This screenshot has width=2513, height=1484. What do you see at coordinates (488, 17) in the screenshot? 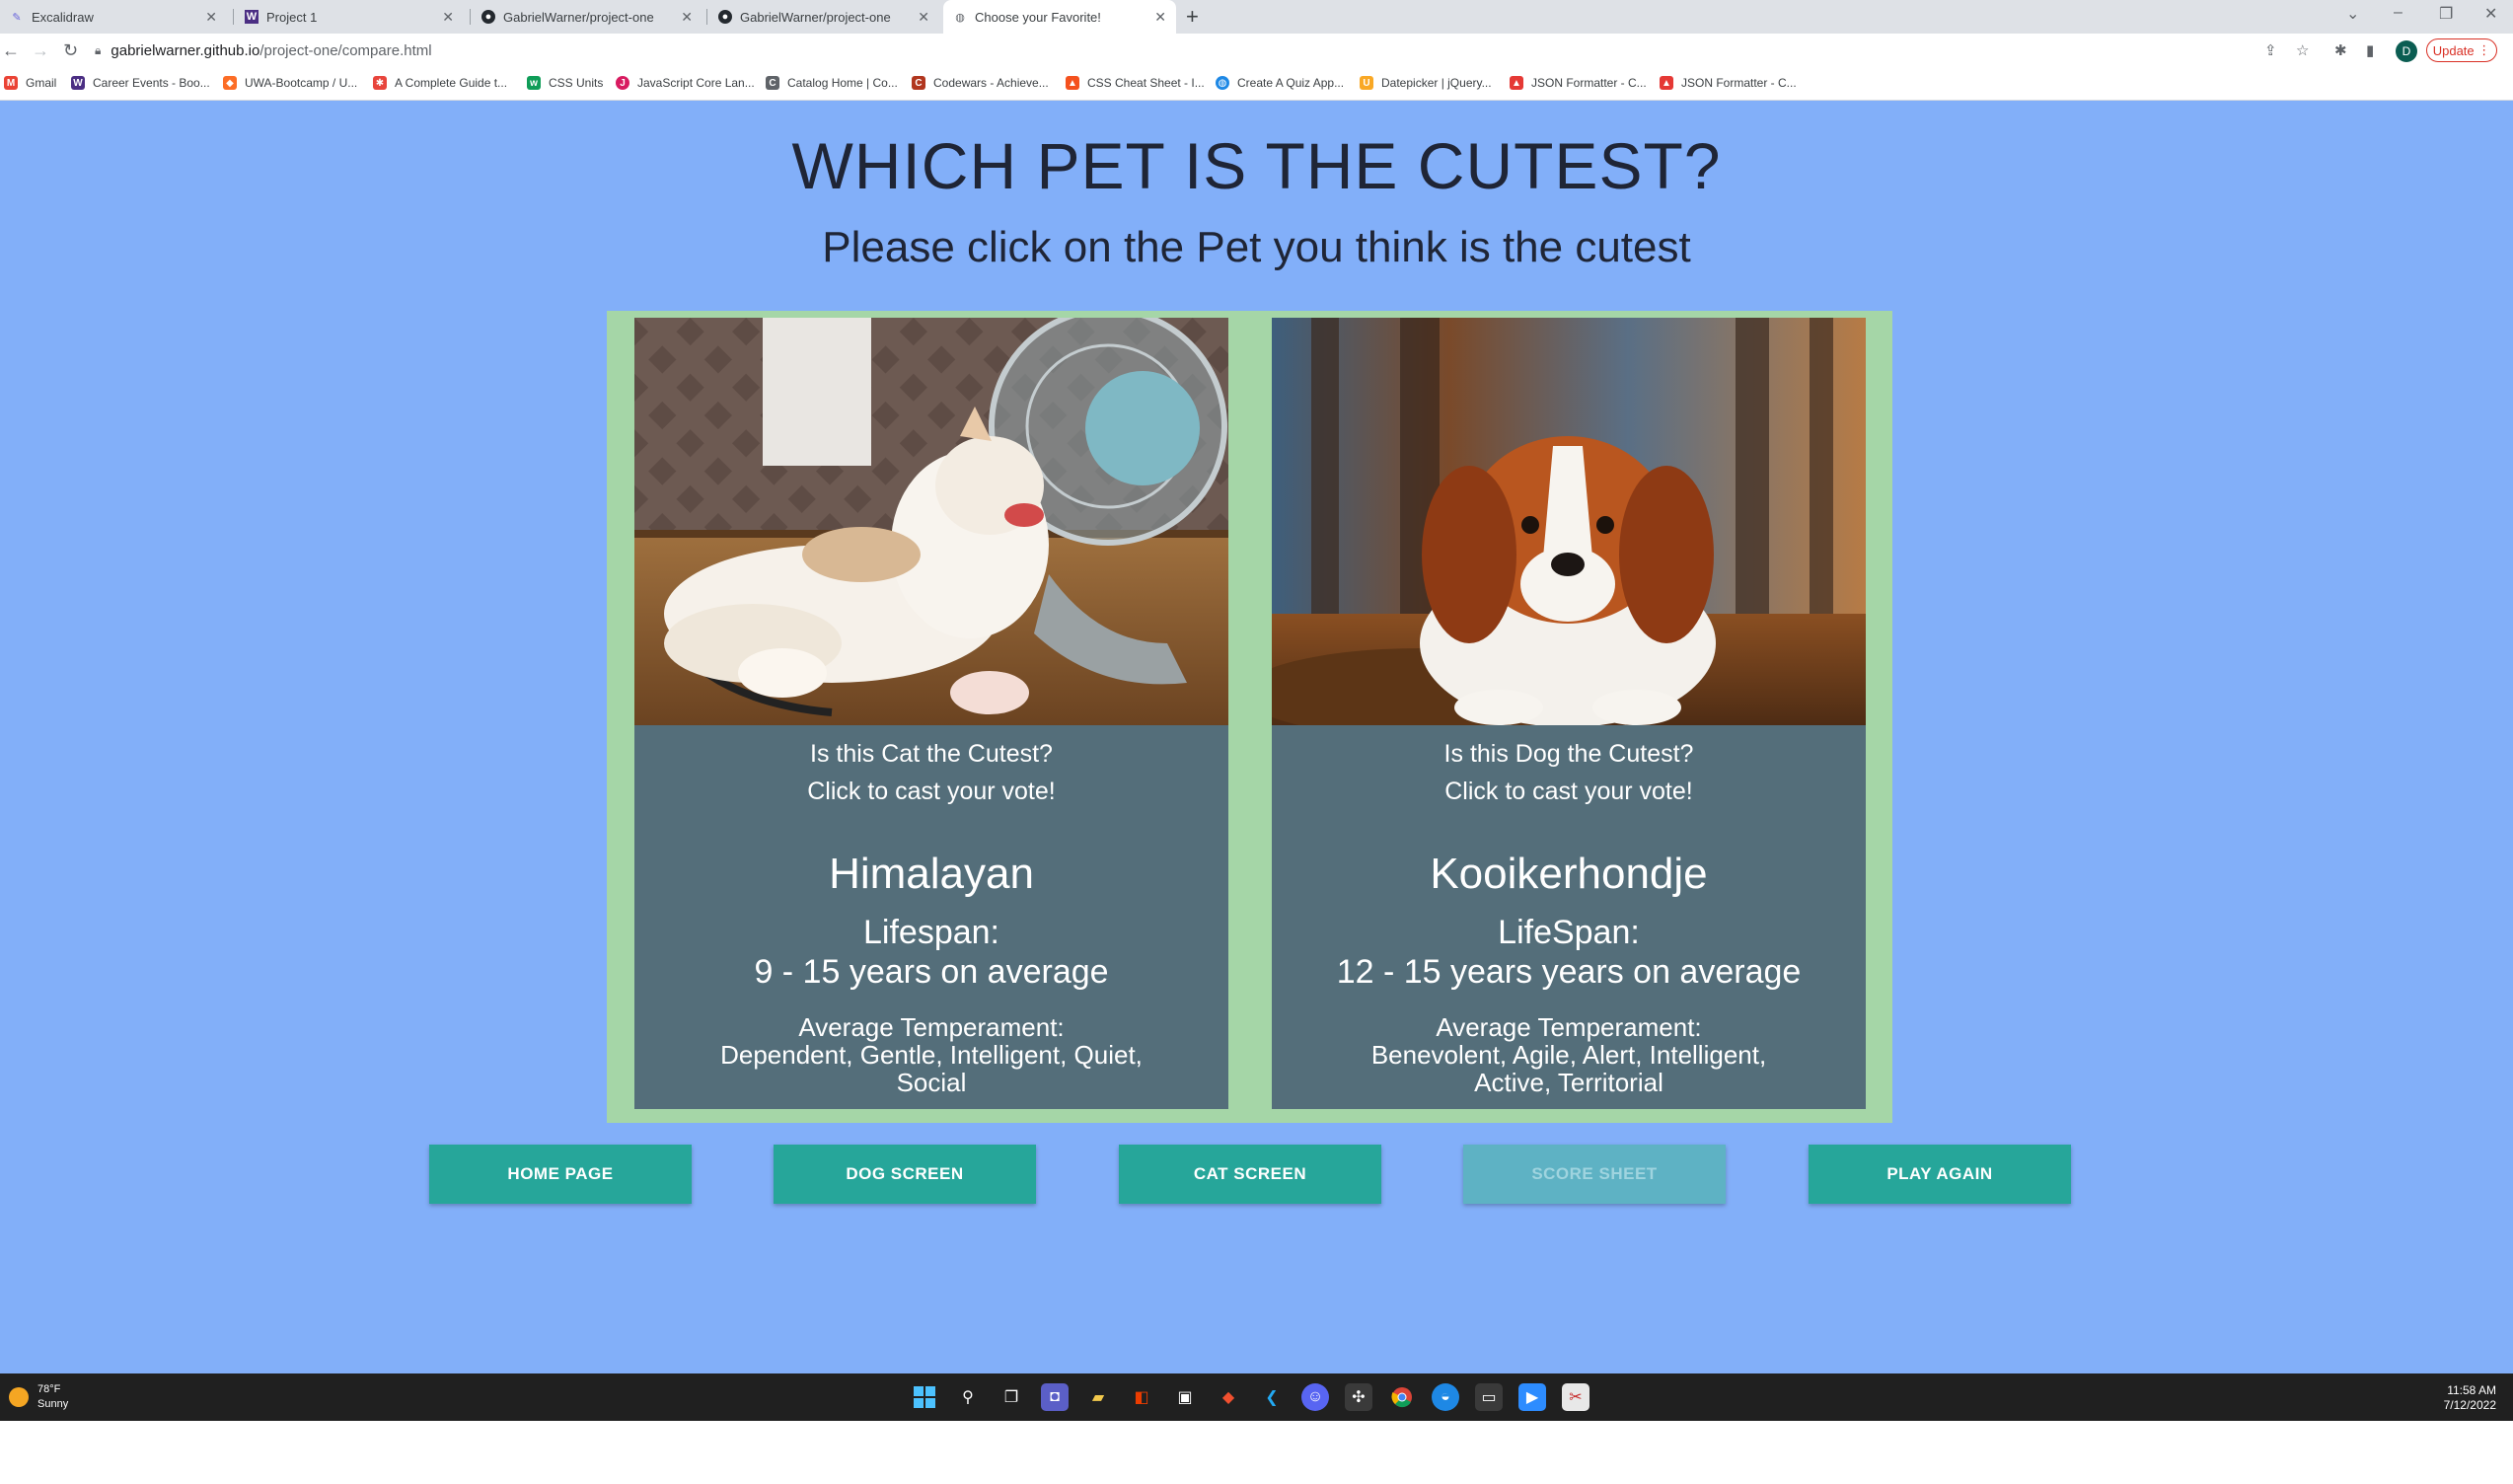
I see `github-icon: ●` at bounding box center [488, 17].